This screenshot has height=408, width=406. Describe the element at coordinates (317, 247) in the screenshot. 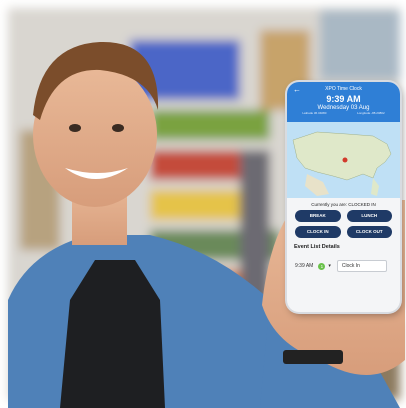

I see `event-list-title: Event List Details` at that location.